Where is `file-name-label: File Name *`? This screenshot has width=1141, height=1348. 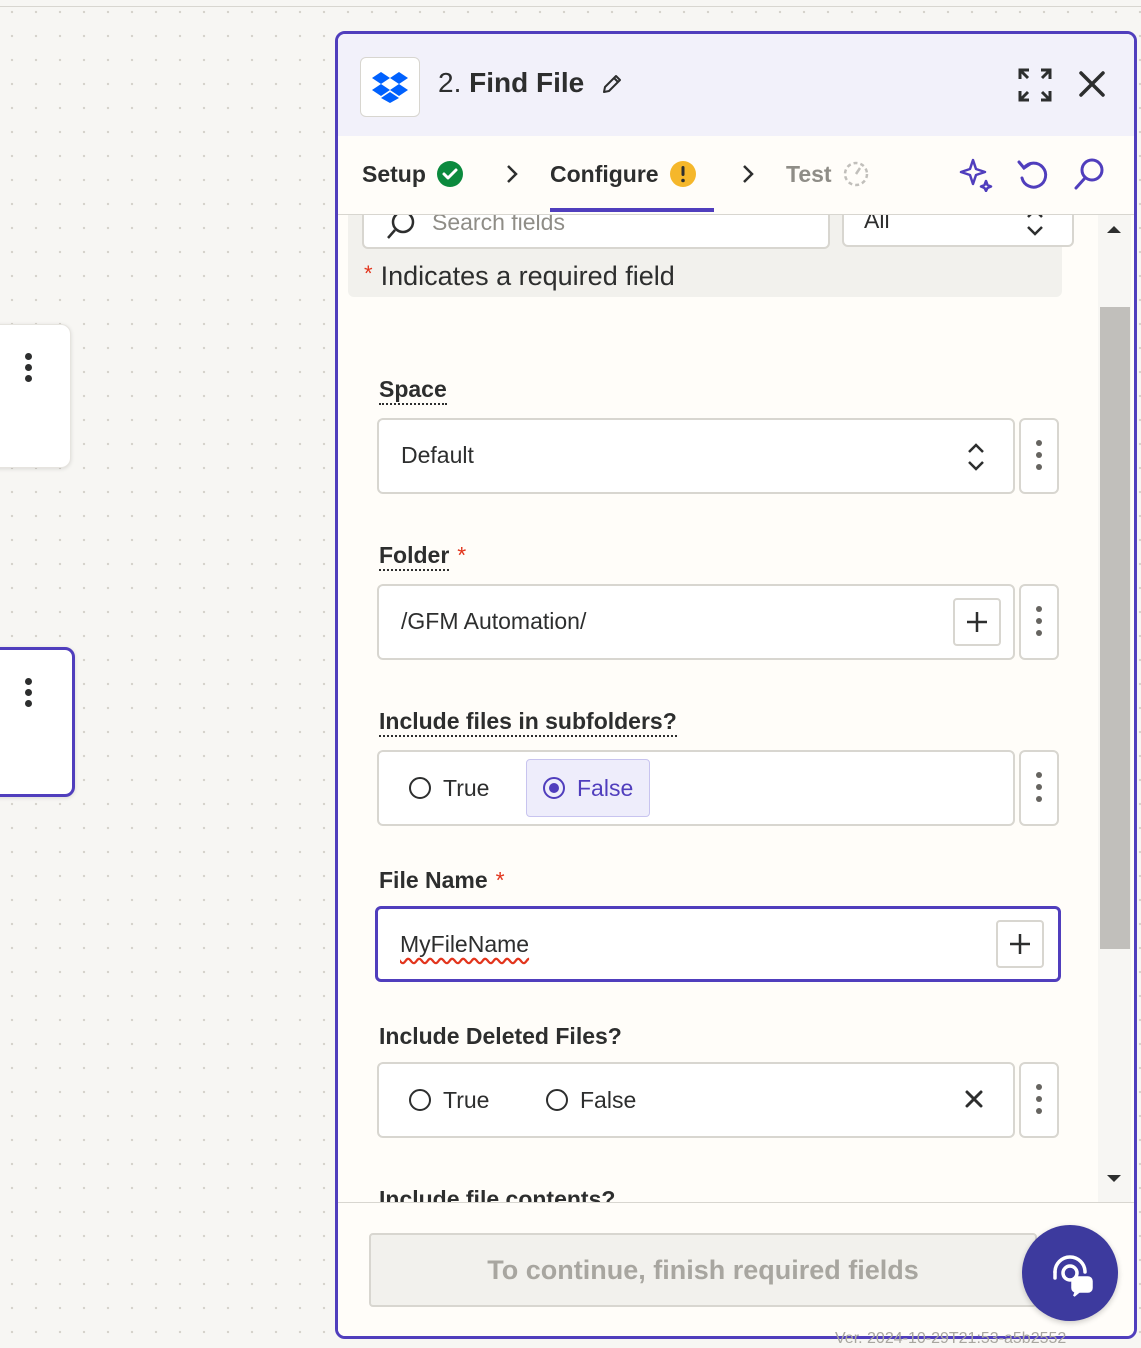 file-name-label: File Name * is located at coordinates (442, 880).